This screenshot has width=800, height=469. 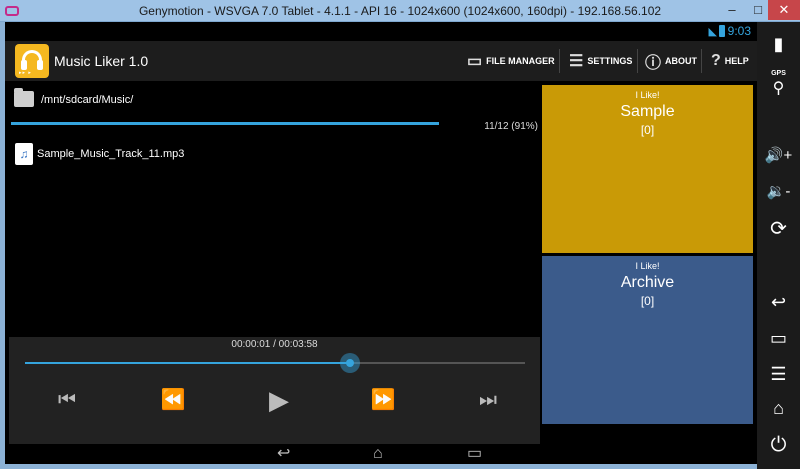 I want to click on volume-up-icon: 🔊+, so click(x=778, y=155).